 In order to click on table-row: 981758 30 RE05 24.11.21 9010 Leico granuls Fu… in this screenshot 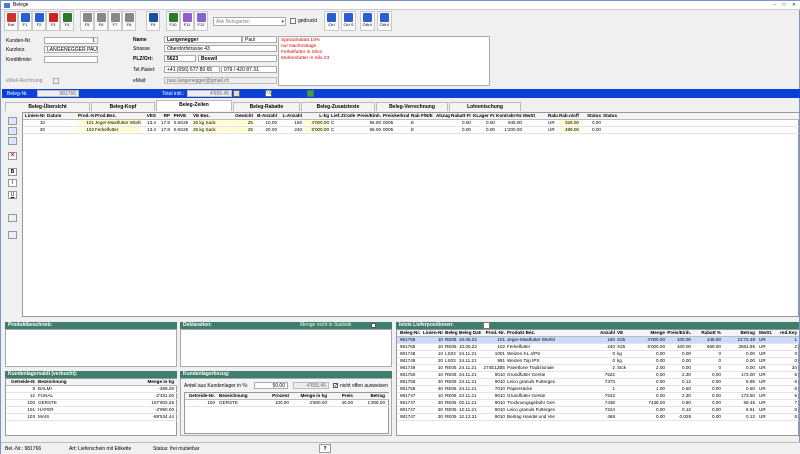, I will do `click(598, 382)`.